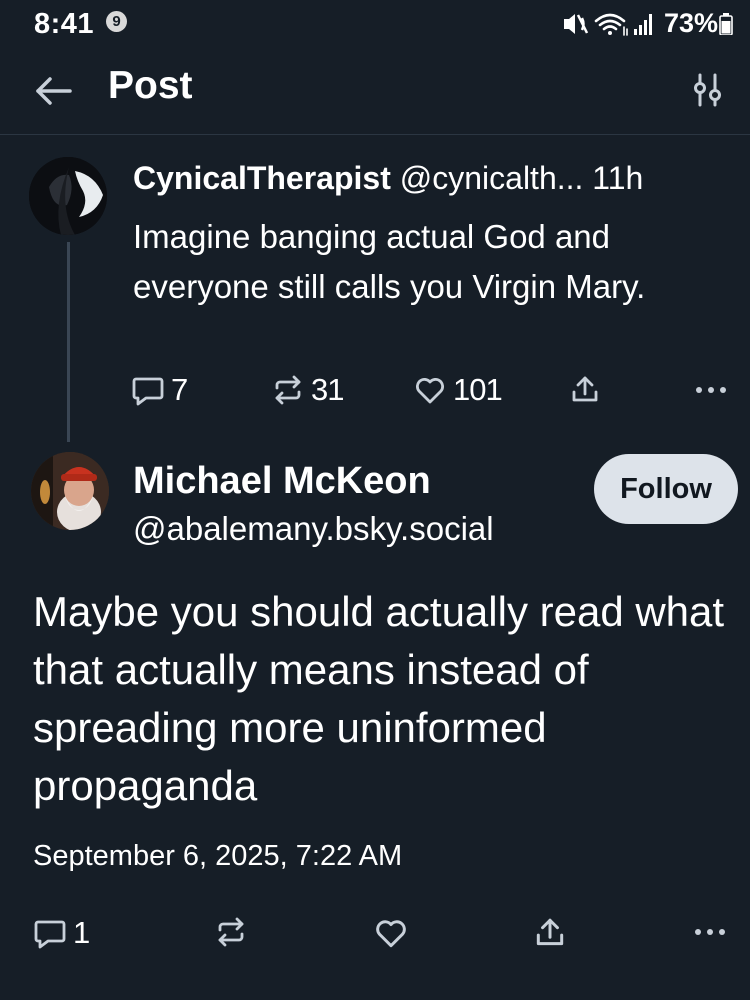  I want to click on header: Post, so click(375, 92).